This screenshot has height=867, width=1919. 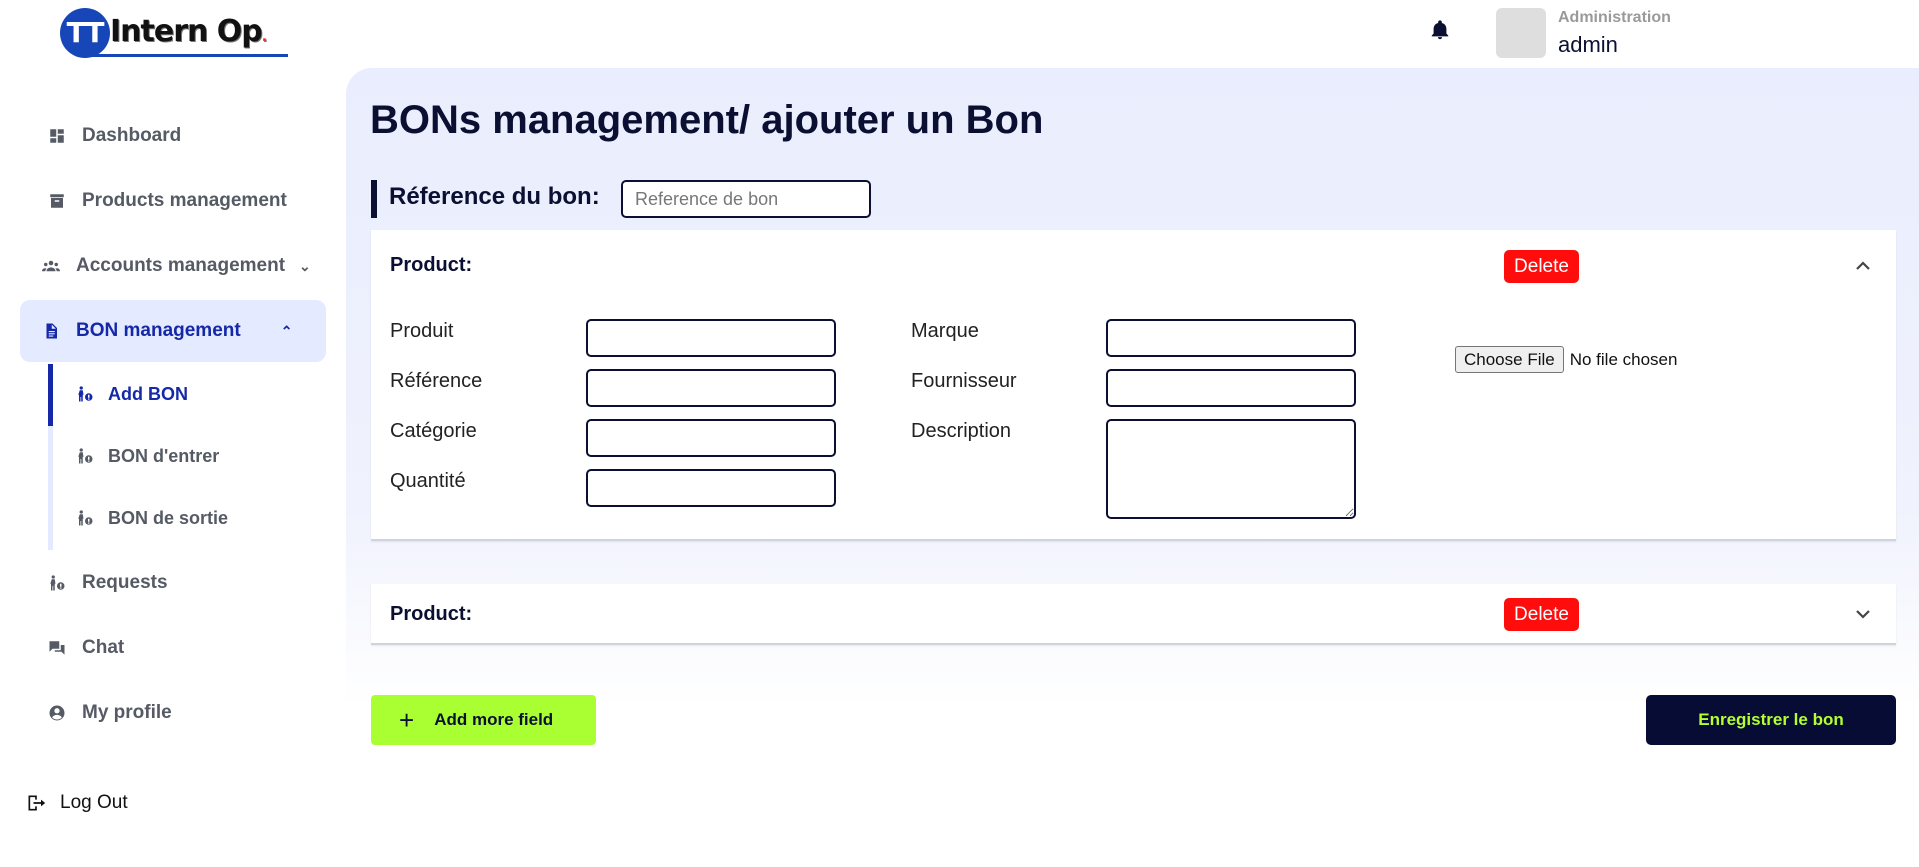 I want to click on chevron-down-icon, so click(x=1863, y=614).